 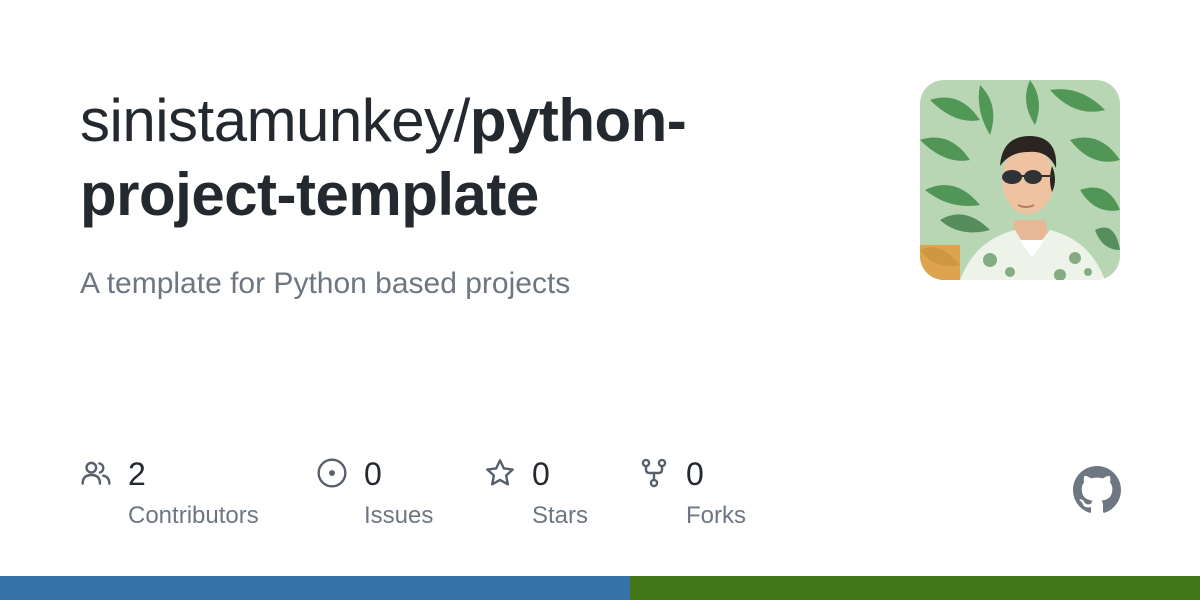 I want to click on avatar, so click(x=1020, y=180).